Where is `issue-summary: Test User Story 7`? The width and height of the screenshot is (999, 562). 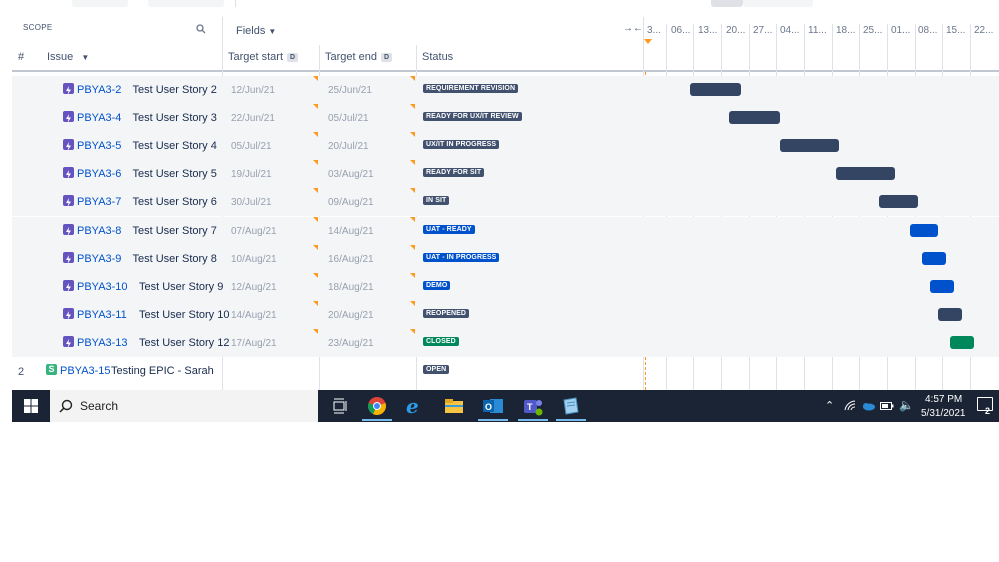 issue-summary: Test User Story 7 is located at coordinates (175, 231).